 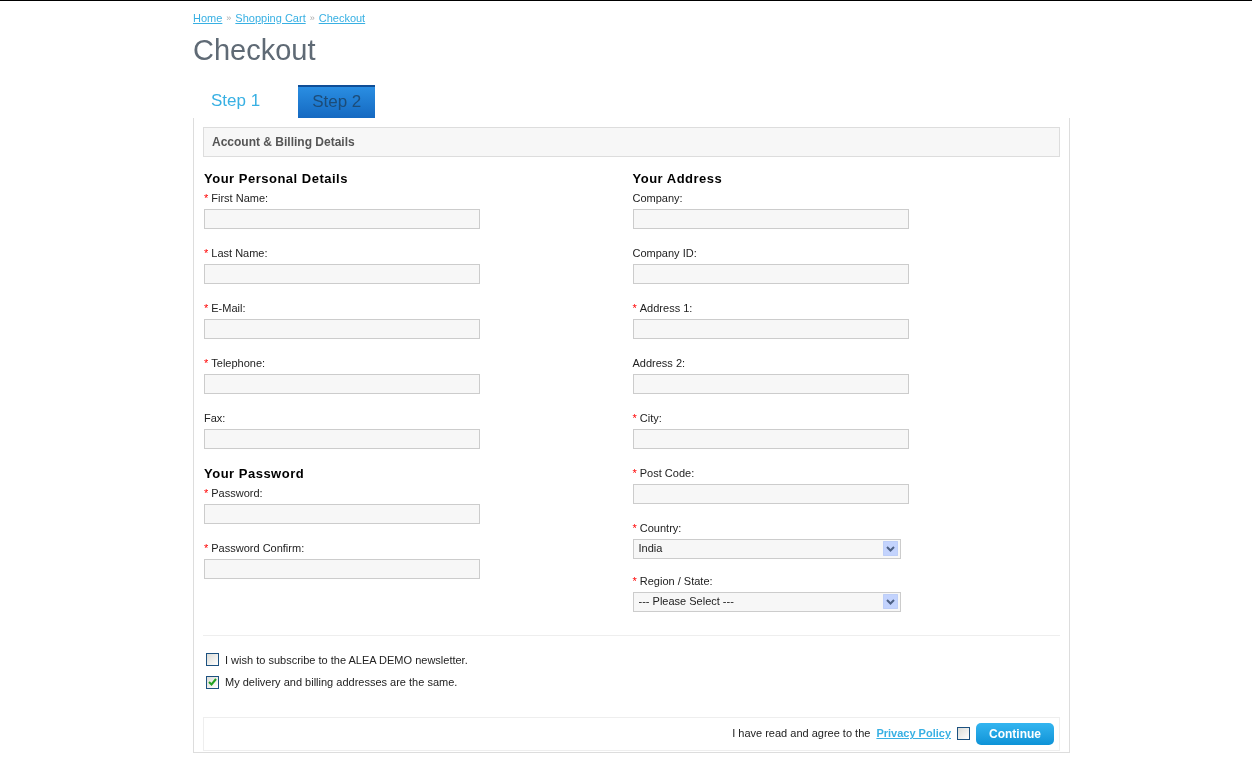 What do you see at coordinates (667, 472) in the screenshot?
I see `field-label: Post Code:` at bounding box center [667, 472].